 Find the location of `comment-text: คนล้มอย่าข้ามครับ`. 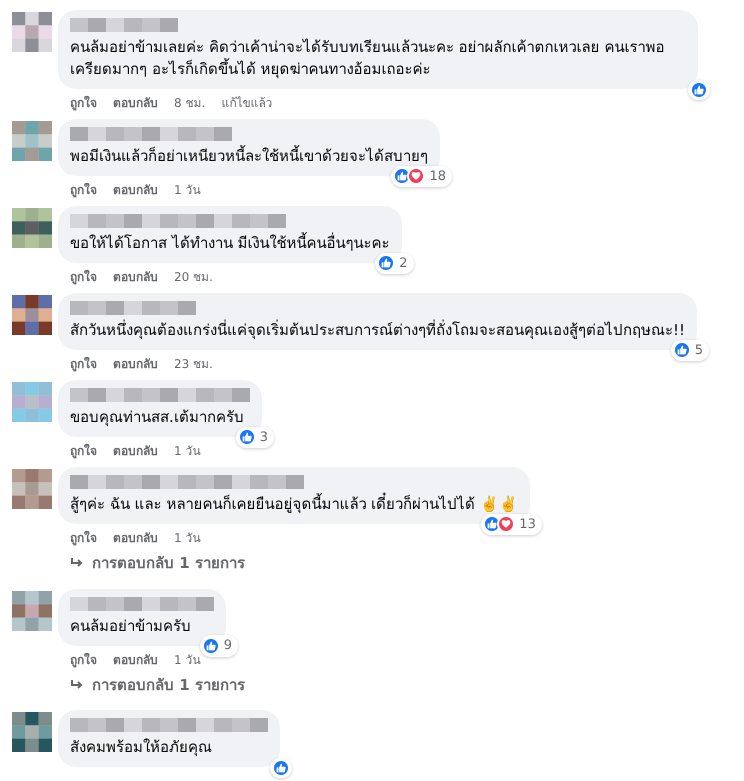

comment-text: คนล้มอย่าข้ามครับ is located at coordinates (131, 626).